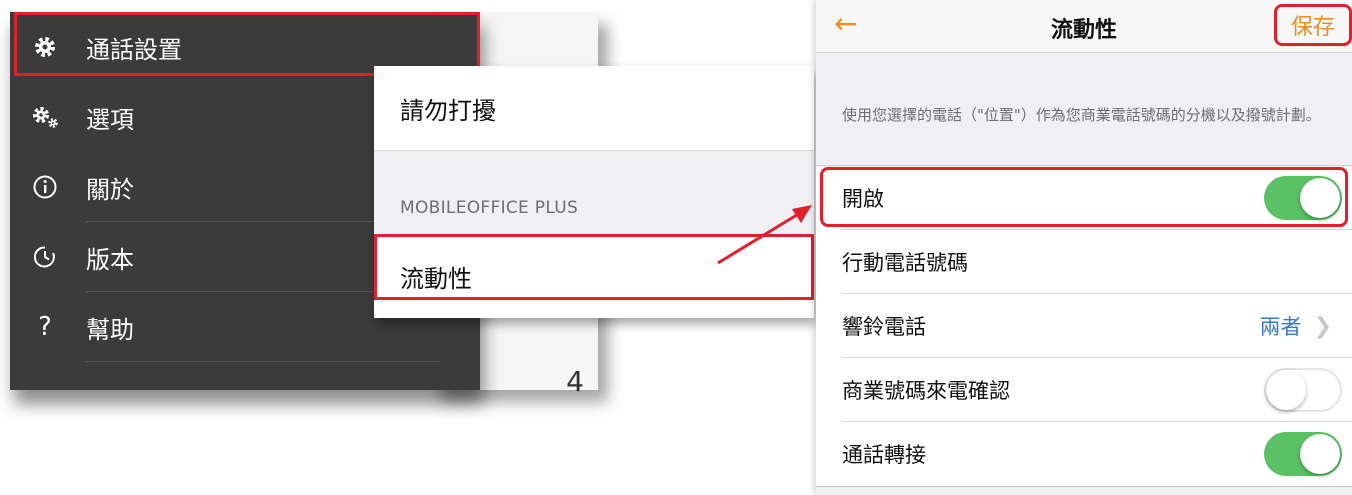 Image resolution: width=1352 pixels, height=495 pixels. I want to click on business-call-confirm-row: 商業號碼來電確認, so click(1084, 390).